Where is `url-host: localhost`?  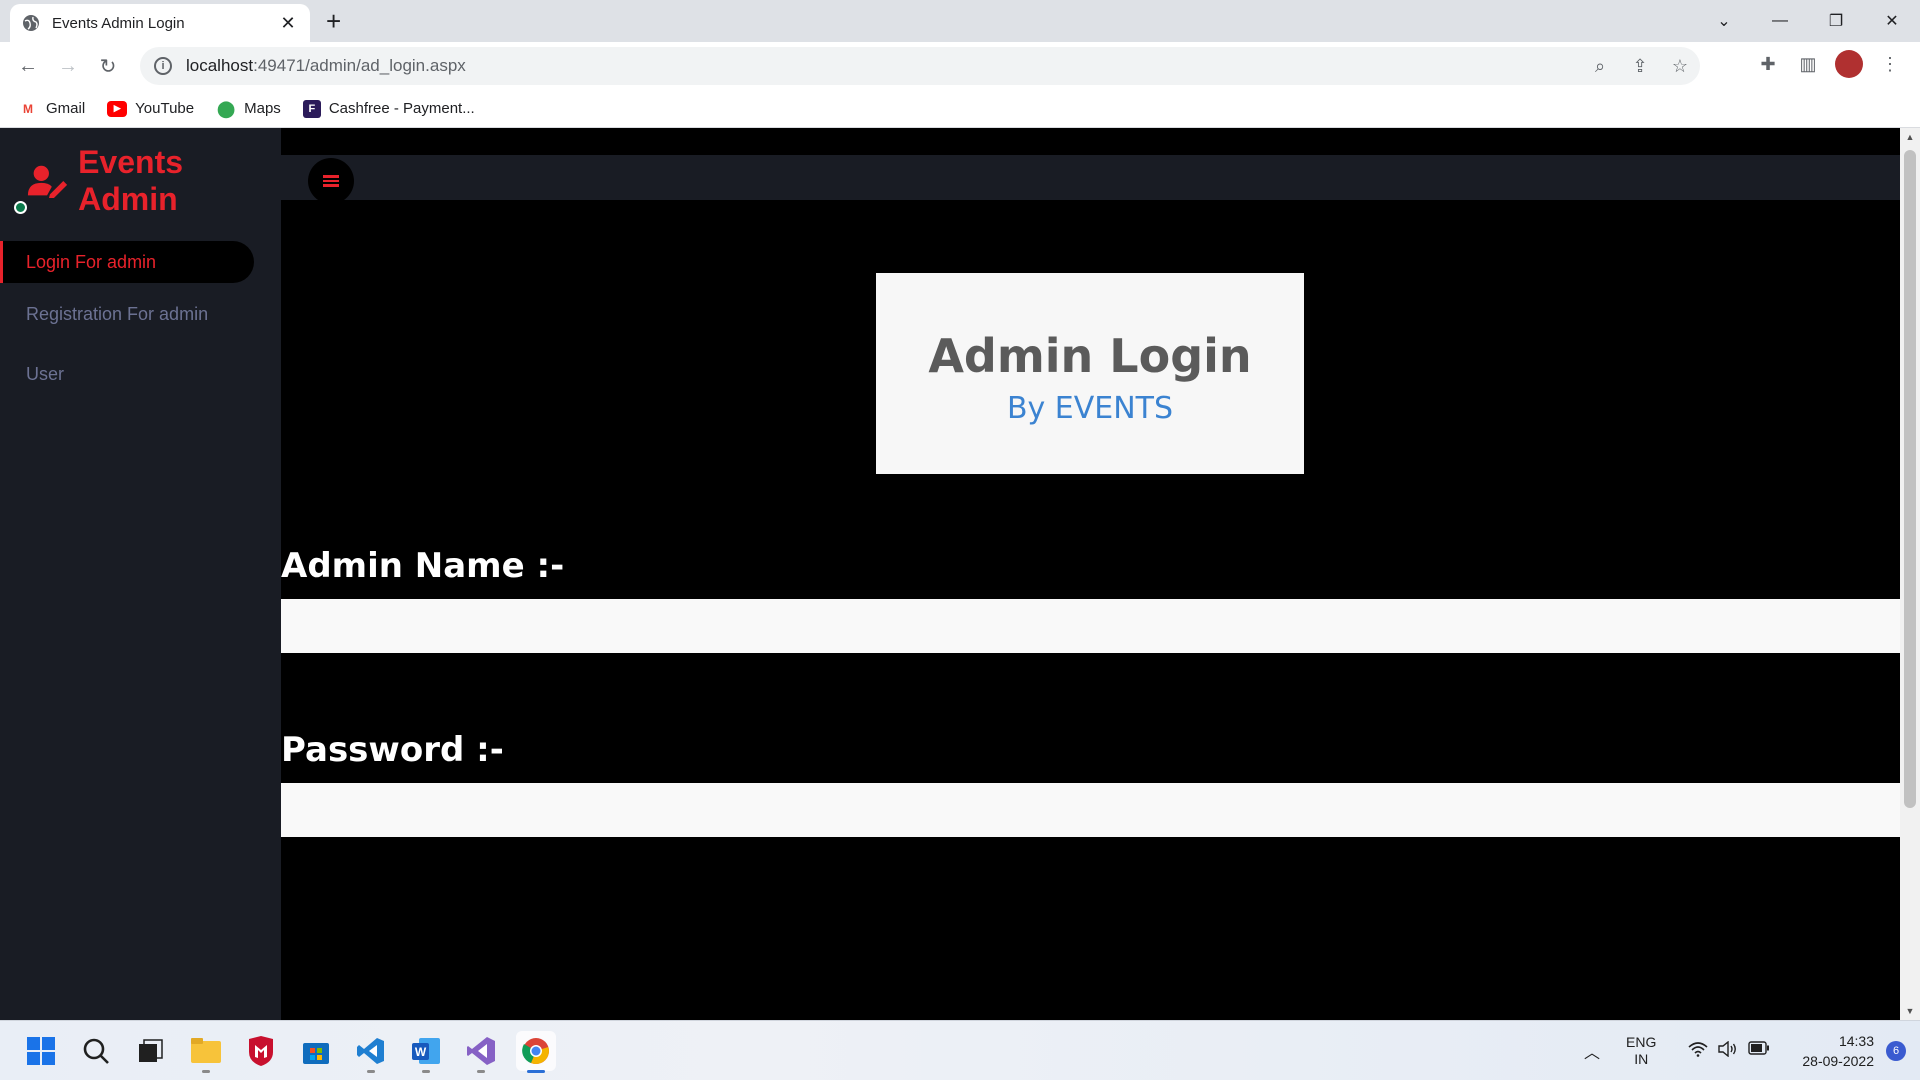 url-host: localhost is located at coordinates (220, 65).